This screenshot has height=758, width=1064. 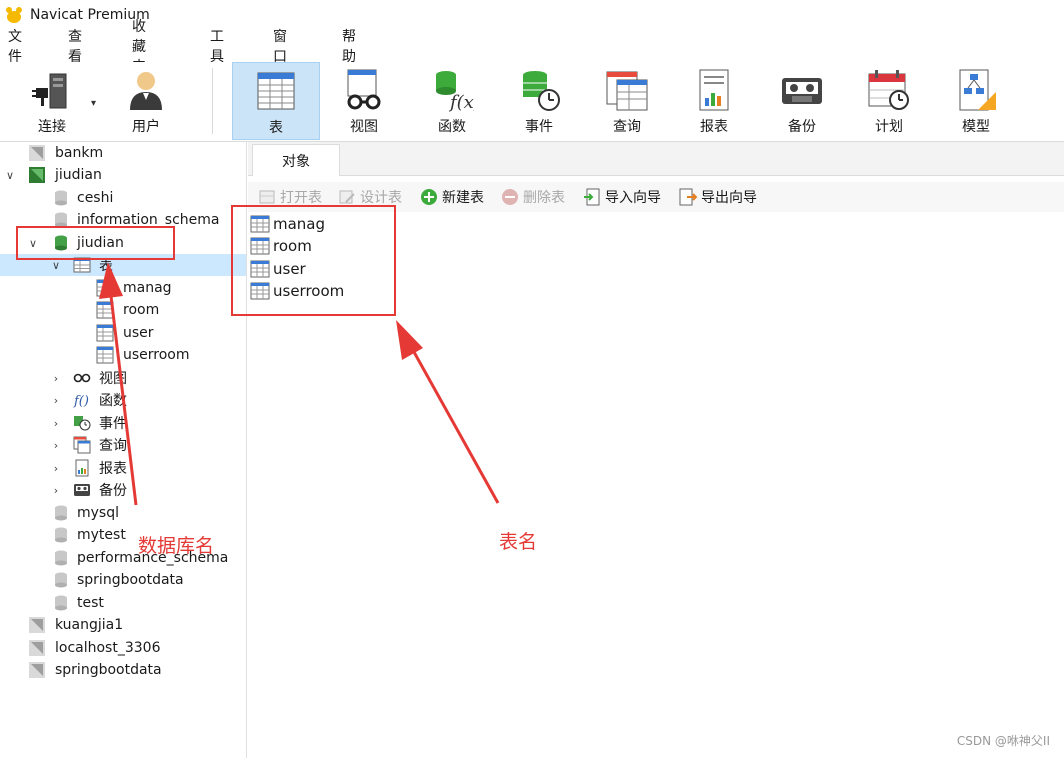 I want to click on annotation-db-label: 数据库名, so click(x=176, y=546).